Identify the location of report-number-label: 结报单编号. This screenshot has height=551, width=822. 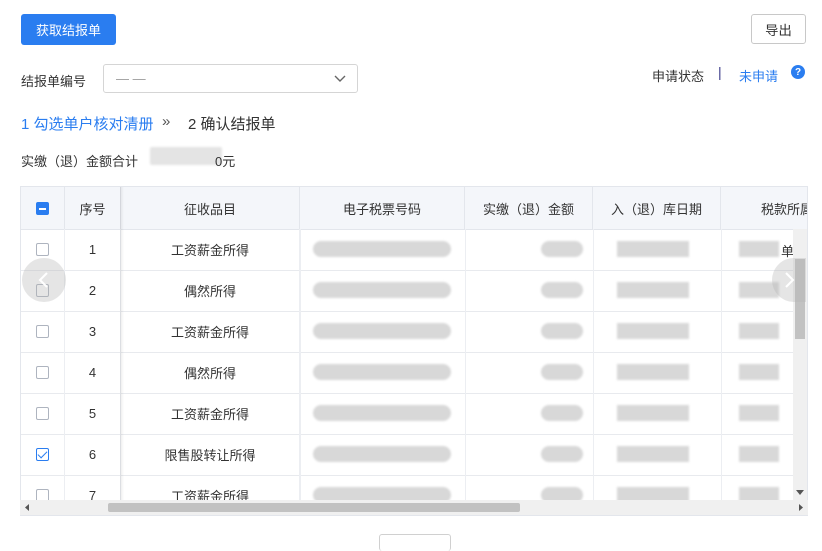
(54, 81).